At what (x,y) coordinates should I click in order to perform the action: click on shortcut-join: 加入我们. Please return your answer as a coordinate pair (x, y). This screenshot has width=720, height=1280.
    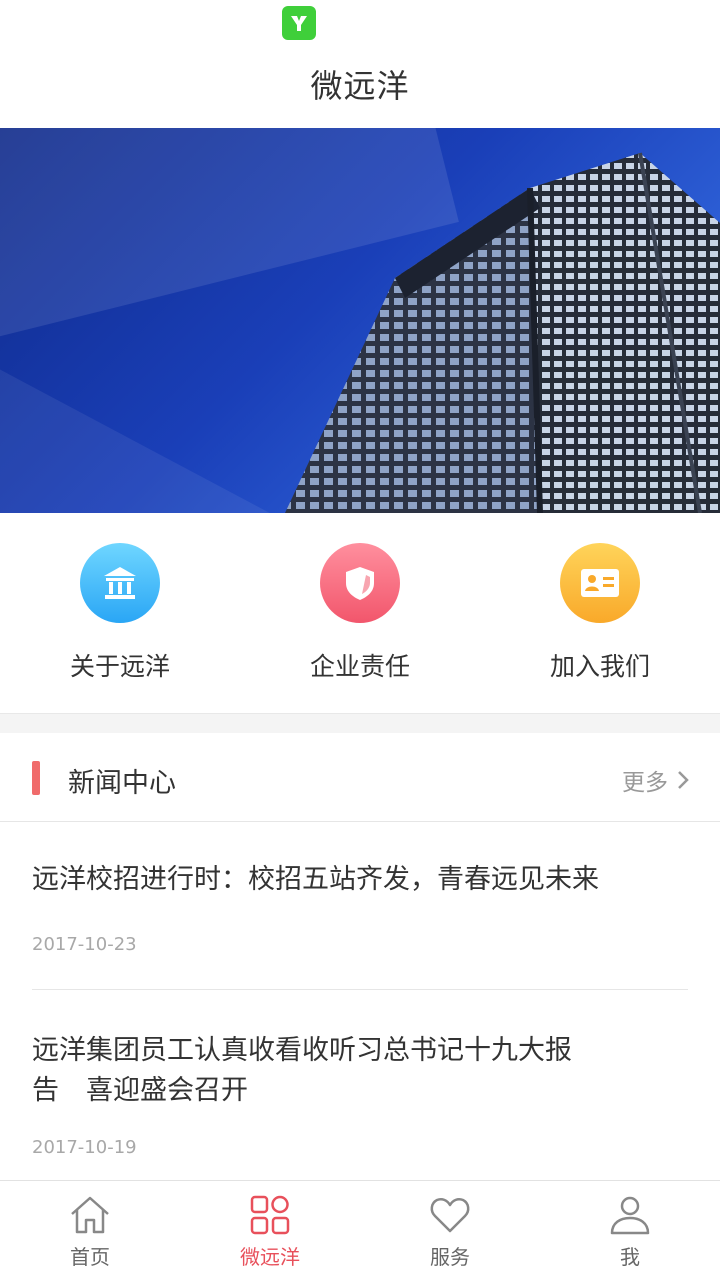
    Looking at the image, I should click on (600, 613).